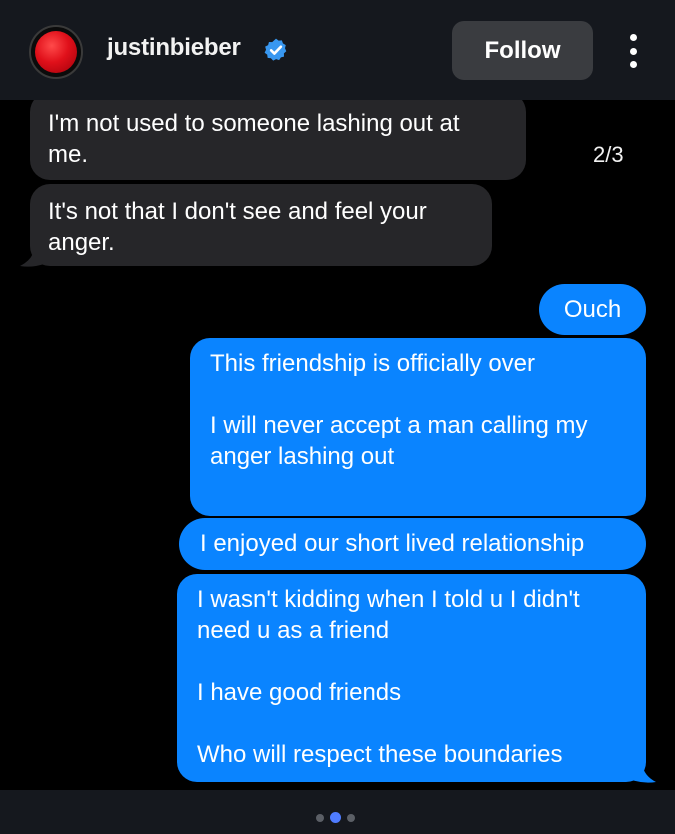 The height and width of the screenshot is (834, 675). I want to click on more-options-icon, so click(633, 51).